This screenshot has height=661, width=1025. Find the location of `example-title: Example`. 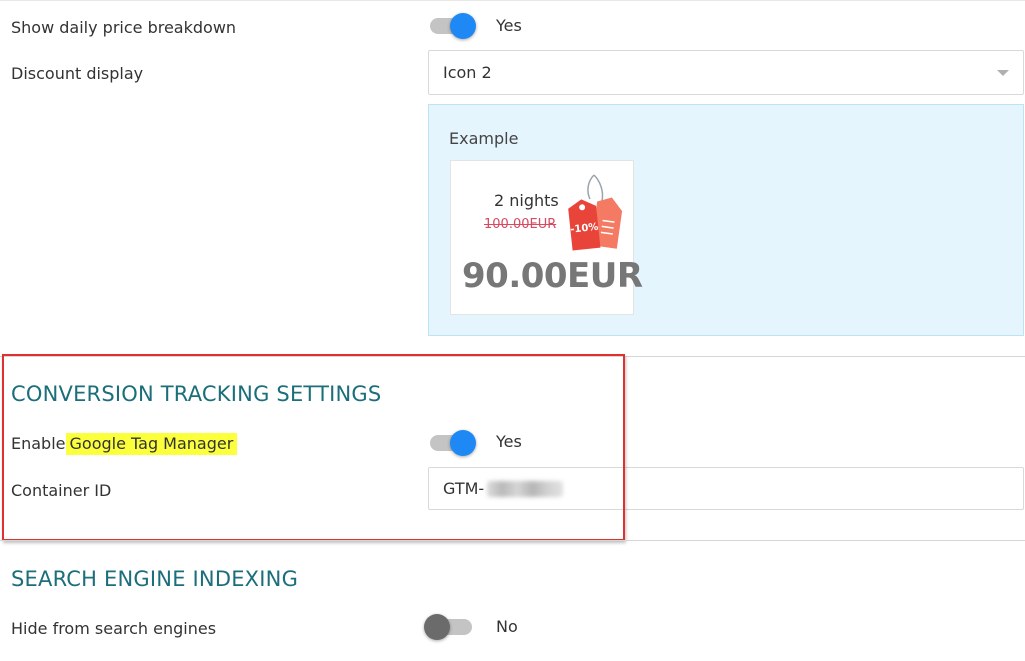

example-title: Example is located at coordinates (484, 138).